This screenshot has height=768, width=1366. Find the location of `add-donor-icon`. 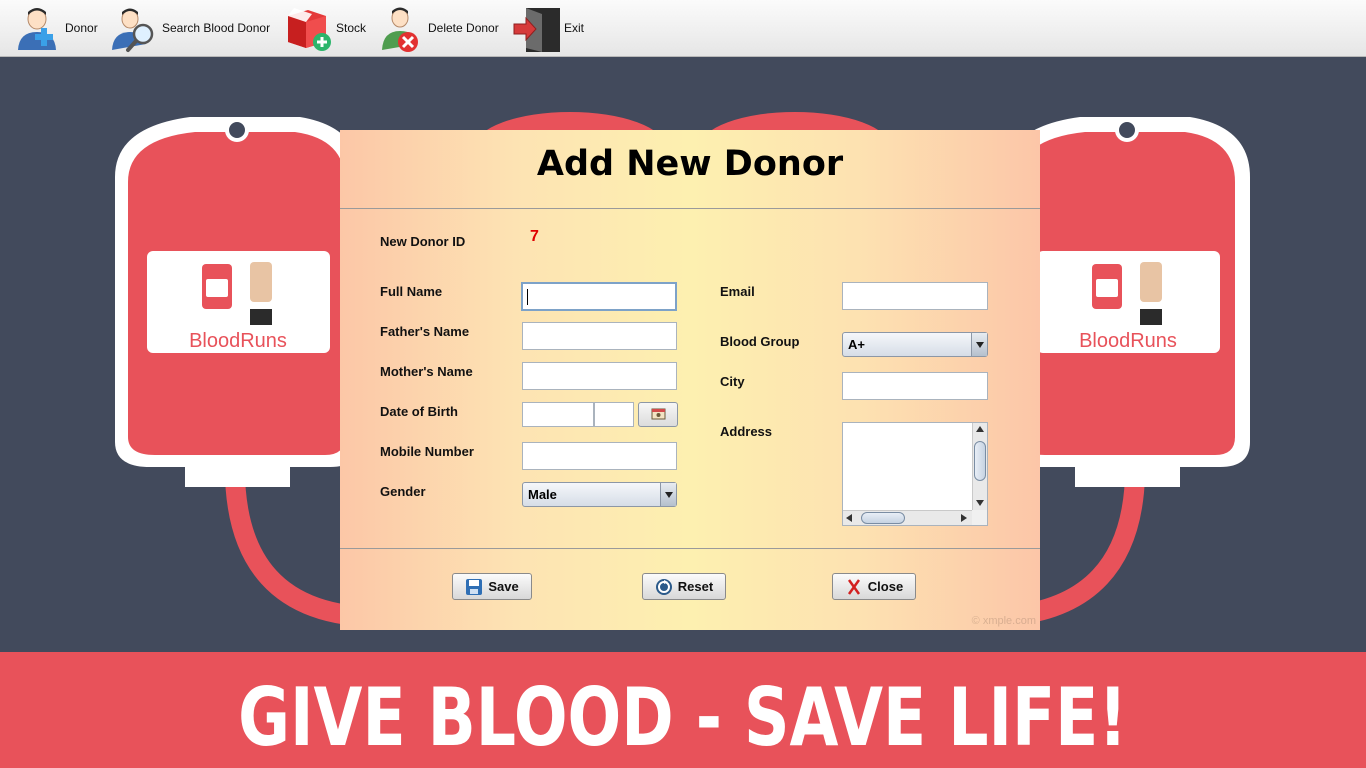

add-donor-icon is located at coordinates (38, 29).